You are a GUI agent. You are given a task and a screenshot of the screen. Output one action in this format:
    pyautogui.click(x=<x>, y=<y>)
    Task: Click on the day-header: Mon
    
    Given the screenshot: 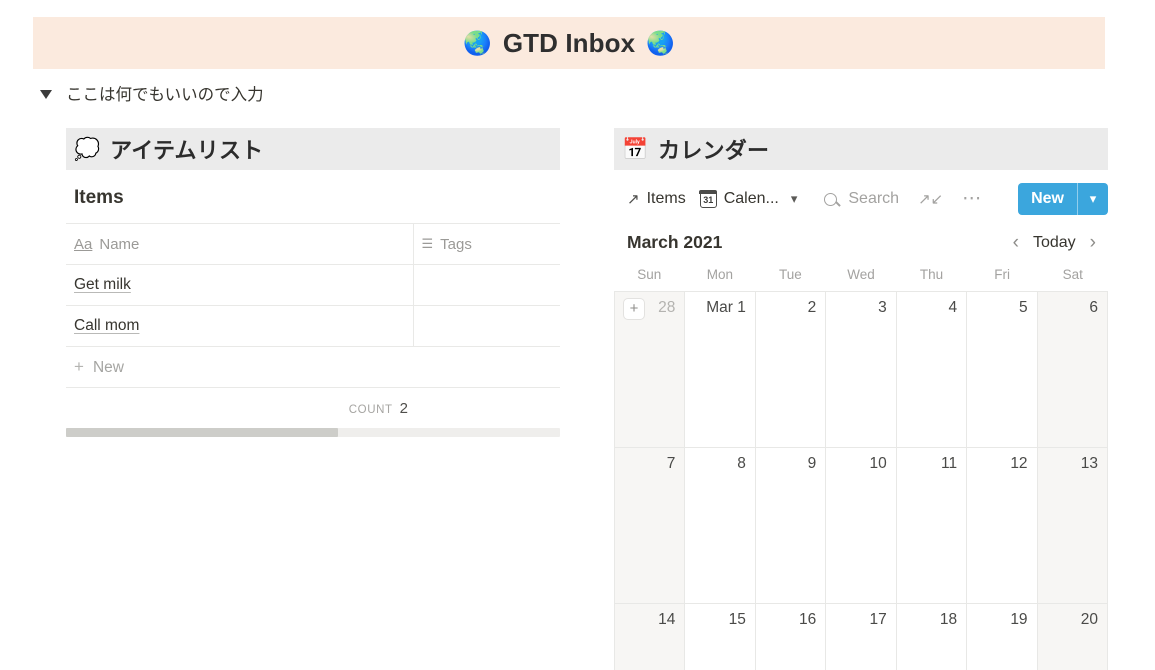 What is the action you would take?
    pyautogui.click(x=719, y=274)
    